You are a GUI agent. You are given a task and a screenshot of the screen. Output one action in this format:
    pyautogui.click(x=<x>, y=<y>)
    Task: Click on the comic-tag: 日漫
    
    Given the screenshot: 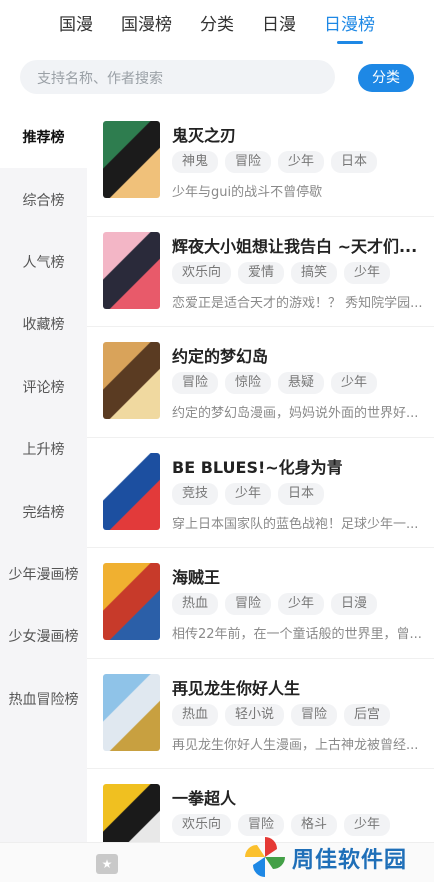 What is the action you would take?
    pyautogui.click(x=354, y=604)
    